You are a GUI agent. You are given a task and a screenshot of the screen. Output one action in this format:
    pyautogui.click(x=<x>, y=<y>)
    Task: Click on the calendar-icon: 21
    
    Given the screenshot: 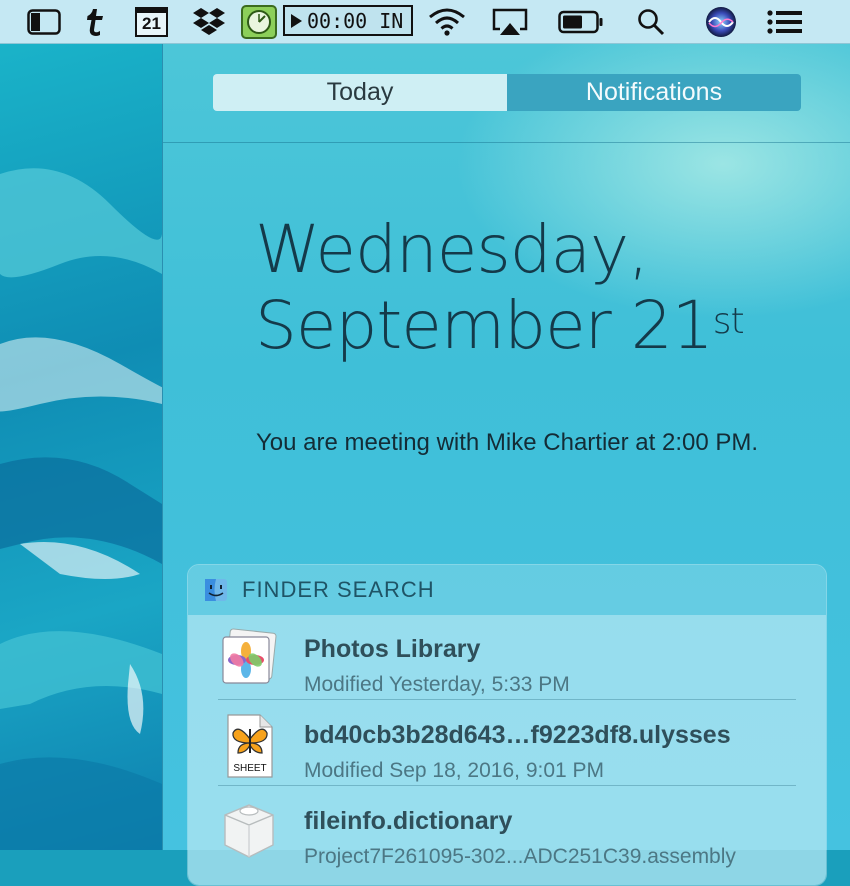 What is the action you would take?
    pyautogui.click(x=151, y=22)
    